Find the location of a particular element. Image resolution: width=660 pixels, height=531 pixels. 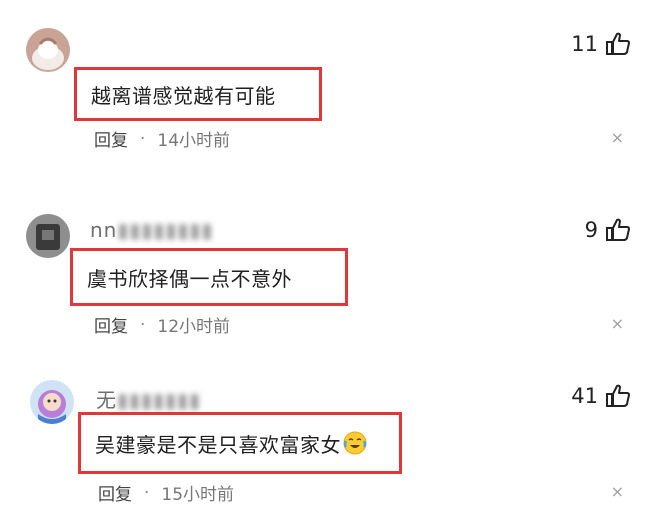

comment-text: 越离谱感觉越有可能 is located at coordinates (183, 95).